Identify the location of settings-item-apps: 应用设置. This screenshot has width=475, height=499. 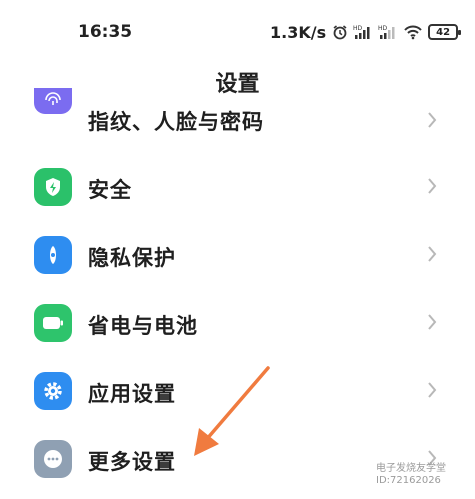
(237, 392).